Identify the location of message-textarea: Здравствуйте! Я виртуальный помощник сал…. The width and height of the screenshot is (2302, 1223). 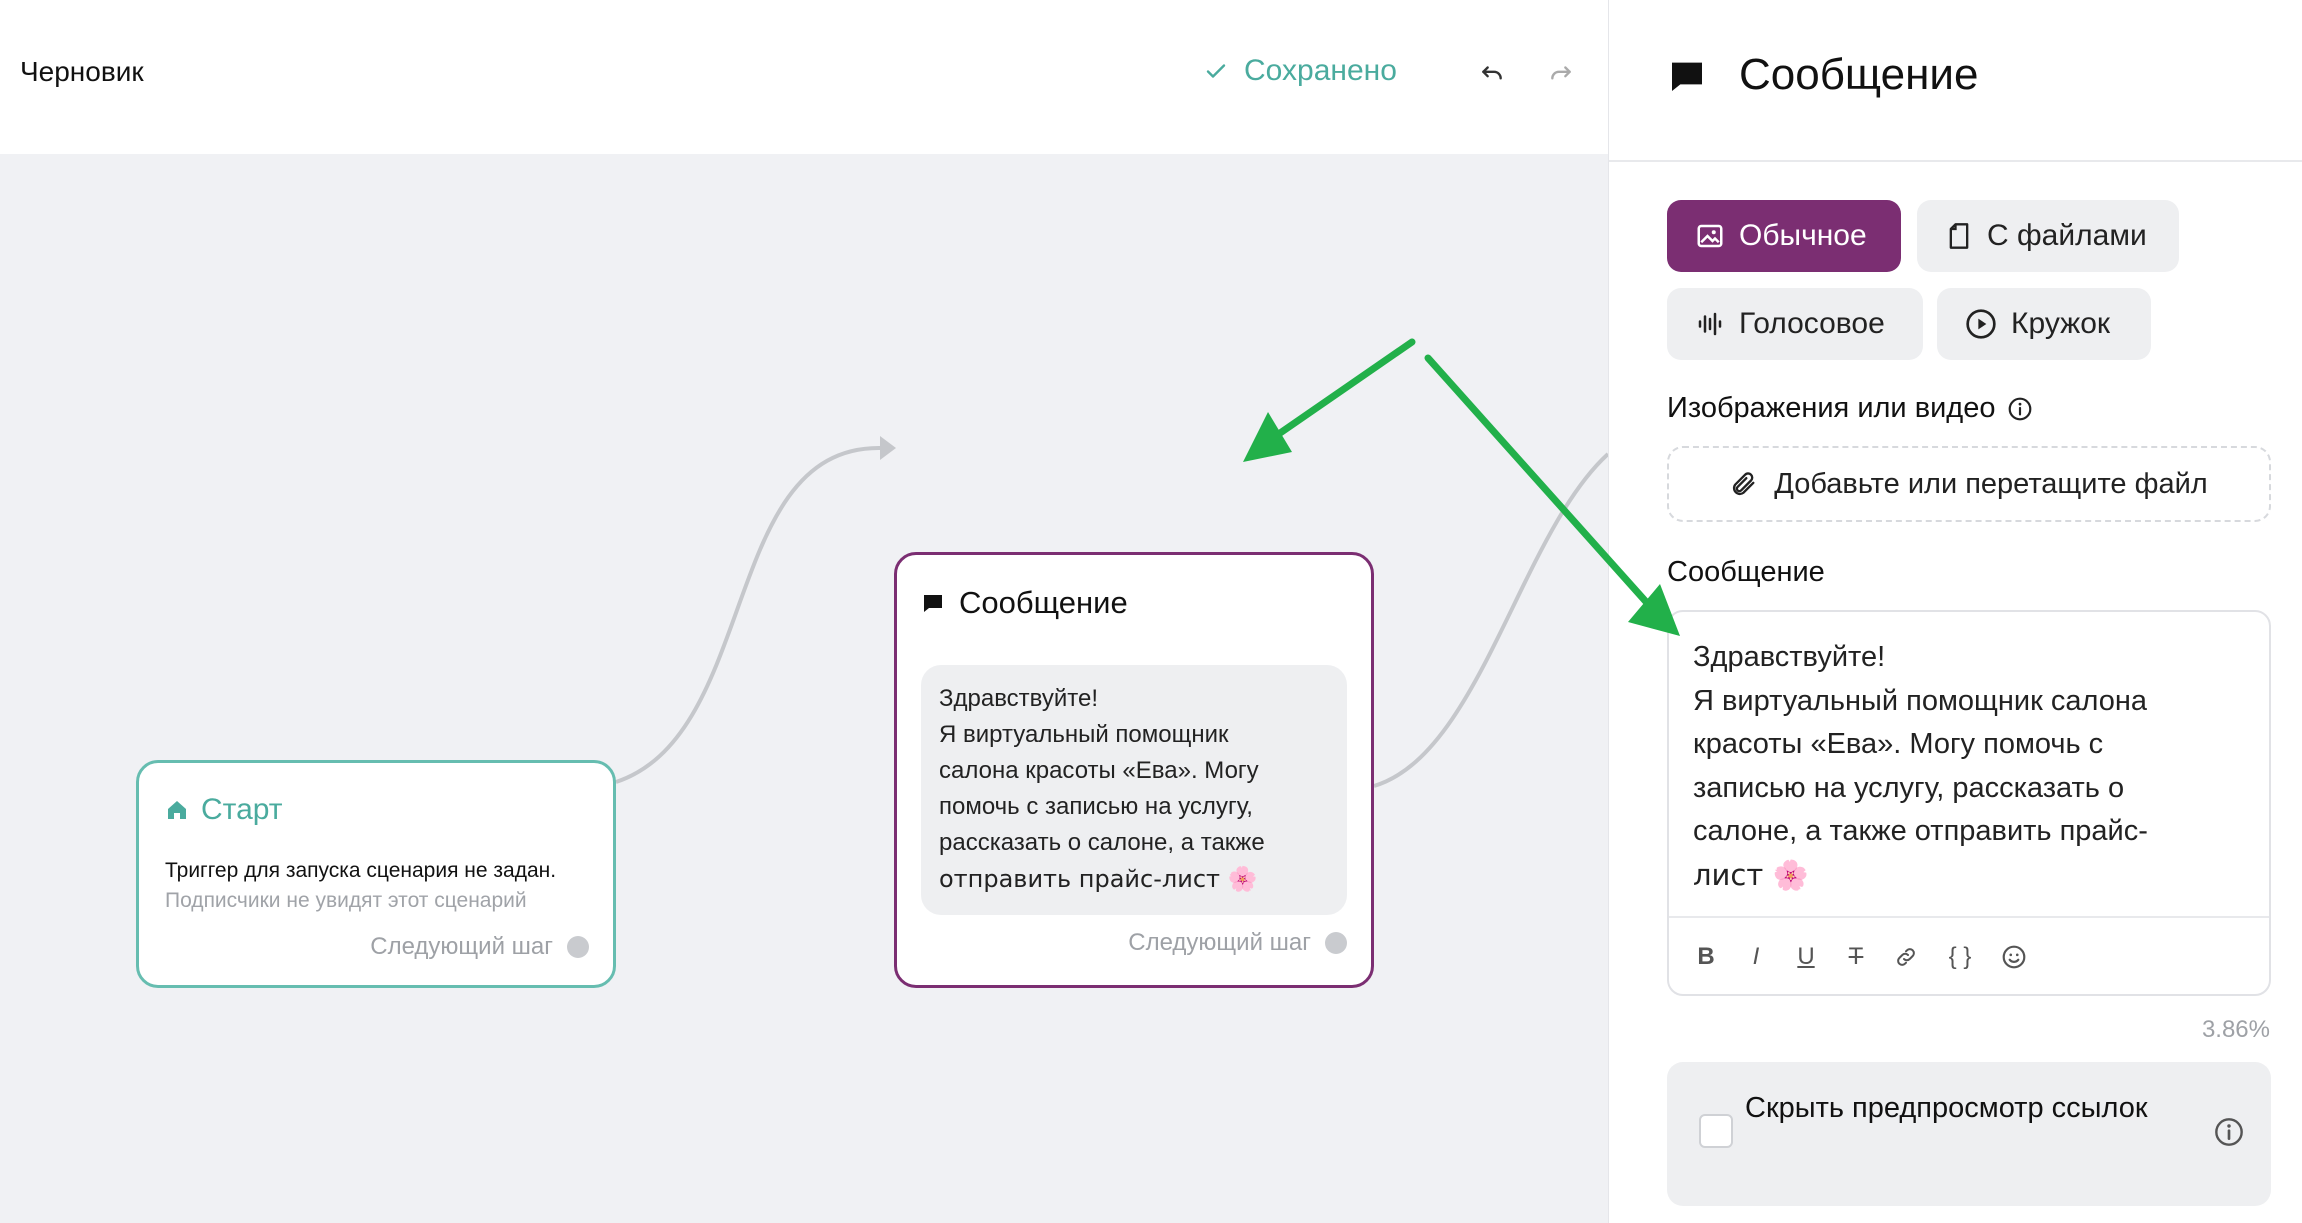
(1973, 766).